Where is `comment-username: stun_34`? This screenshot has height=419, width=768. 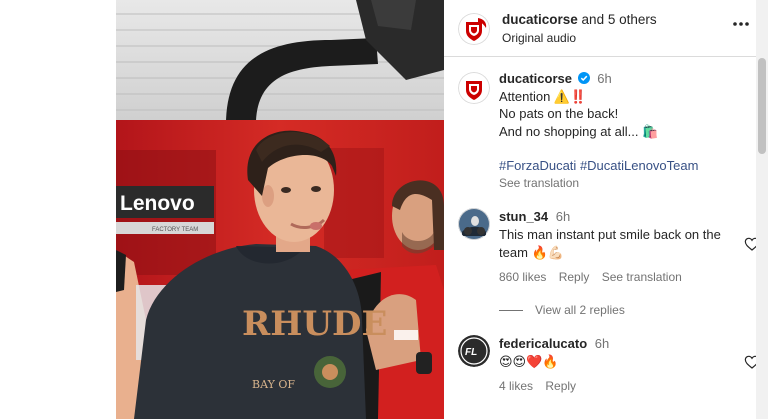
comment-username: stun_34 is located at coordinates (523, 216).